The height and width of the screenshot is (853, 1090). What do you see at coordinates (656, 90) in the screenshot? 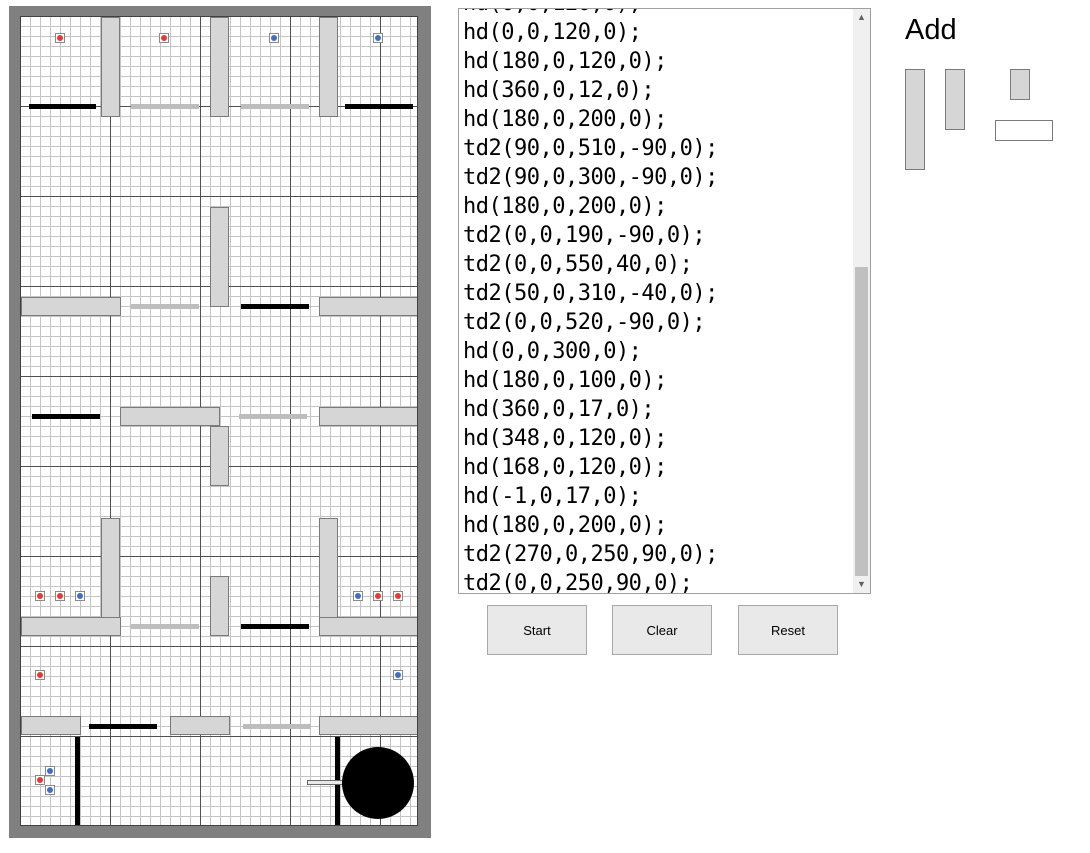
I see `code-line: hd(360,0,12,0);` at bounding box center [656, 90].